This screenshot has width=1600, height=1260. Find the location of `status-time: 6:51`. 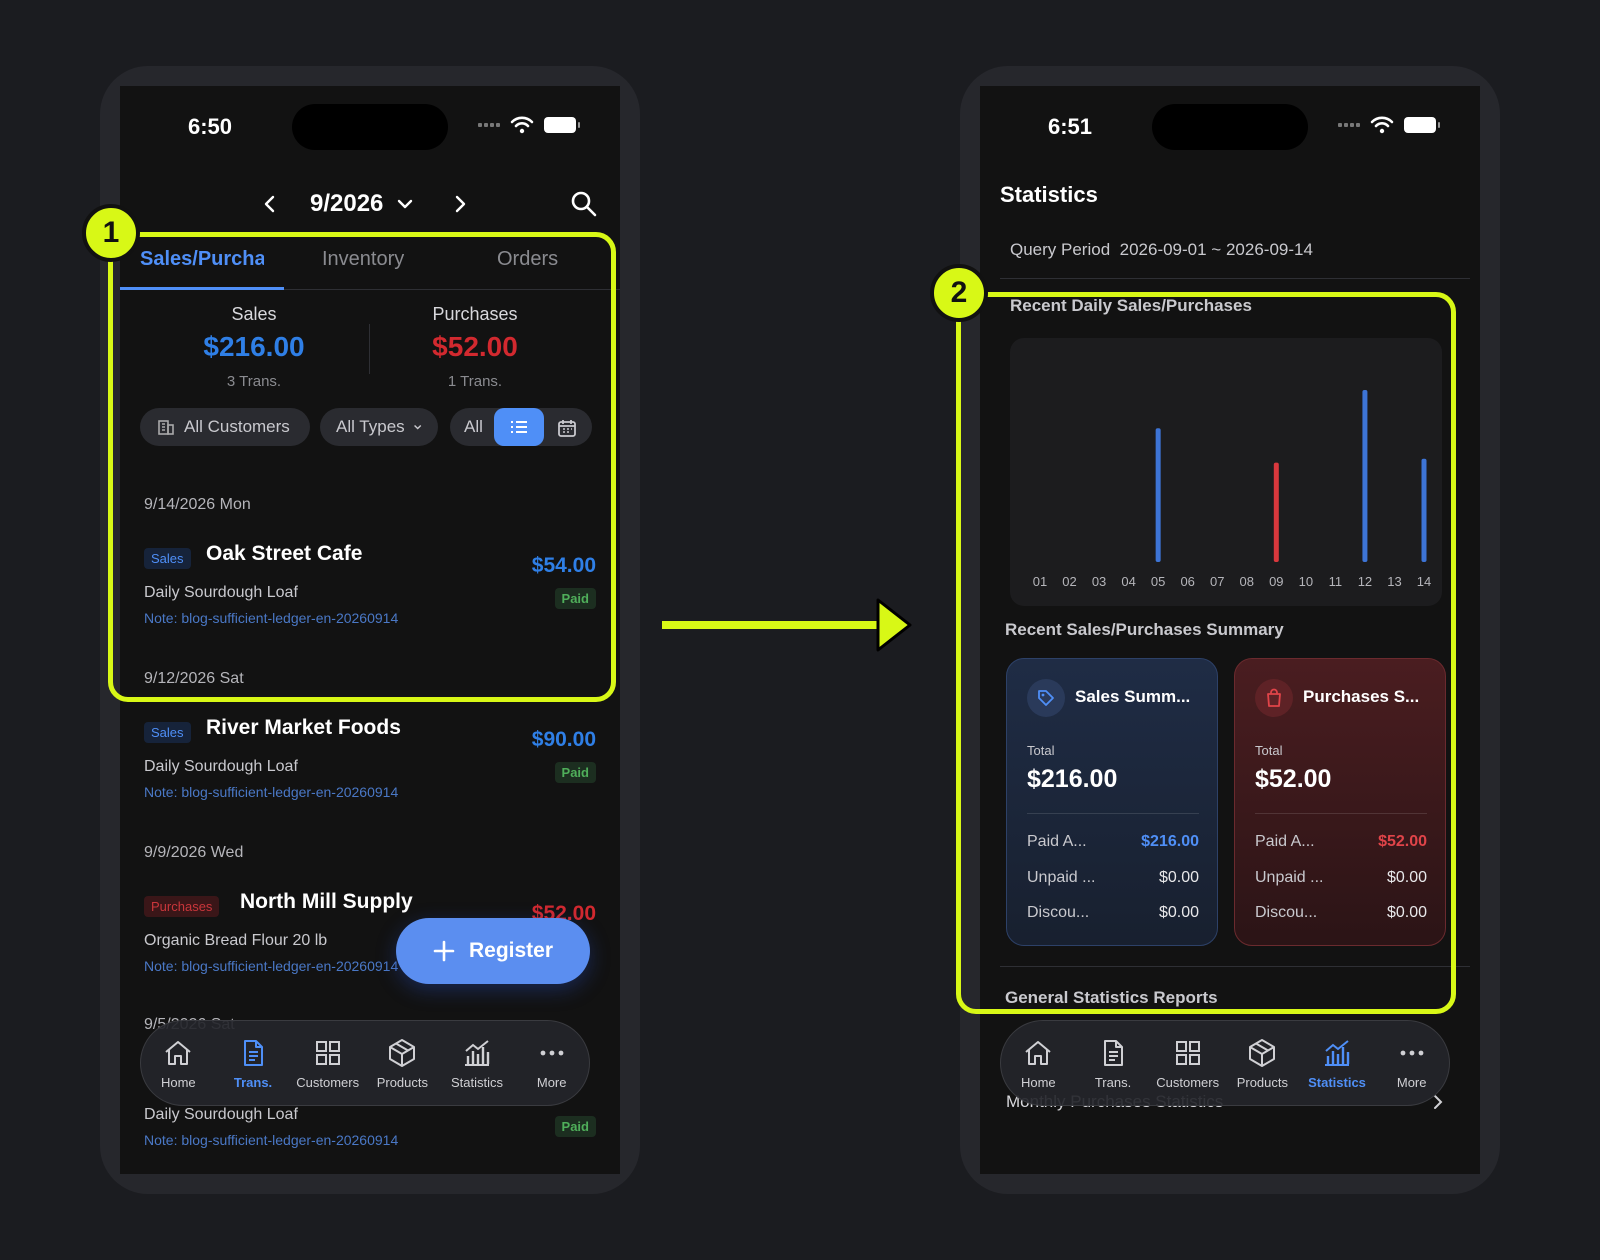

status-time: 6:51 is located at coordinates (1070, 126).